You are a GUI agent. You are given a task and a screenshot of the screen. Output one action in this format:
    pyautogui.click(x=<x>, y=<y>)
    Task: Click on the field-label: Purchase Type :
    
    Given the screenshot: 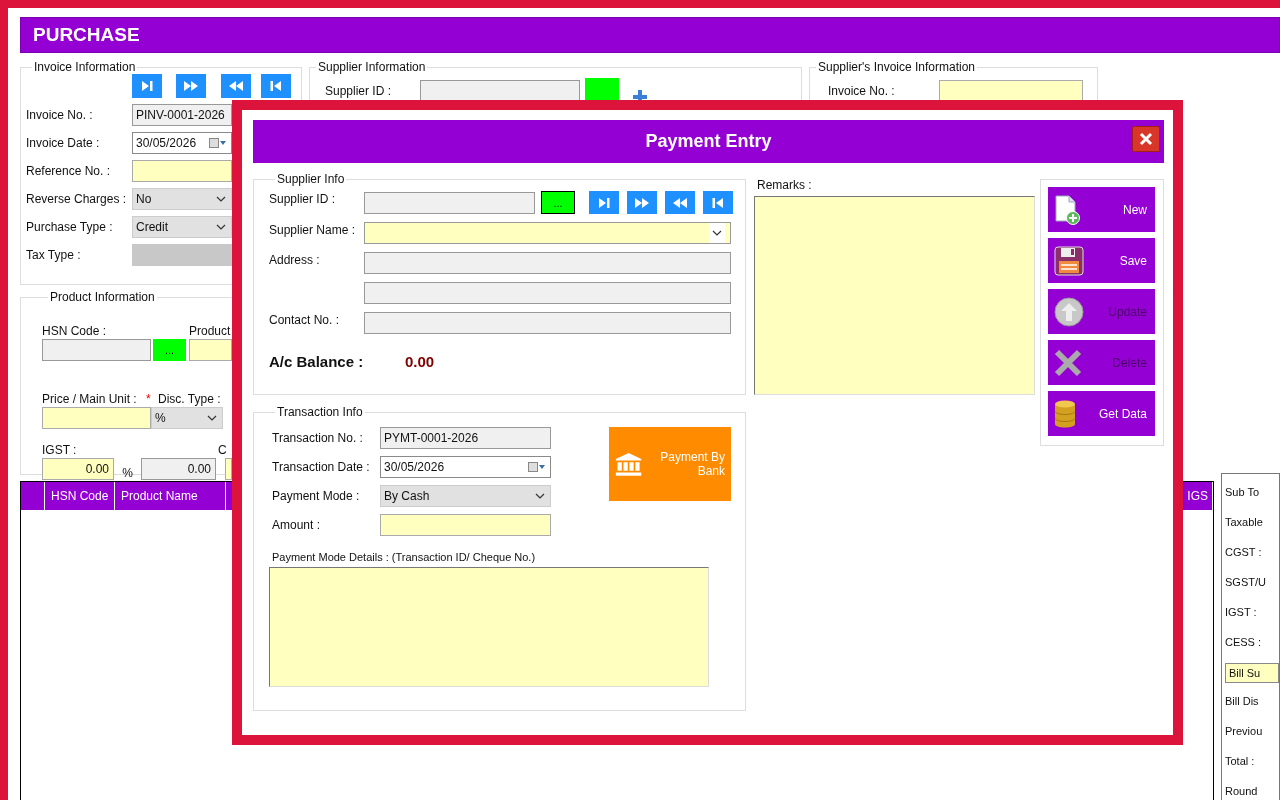 What is the action you would take?
    pyautogui.click(x=70, y=227)
    